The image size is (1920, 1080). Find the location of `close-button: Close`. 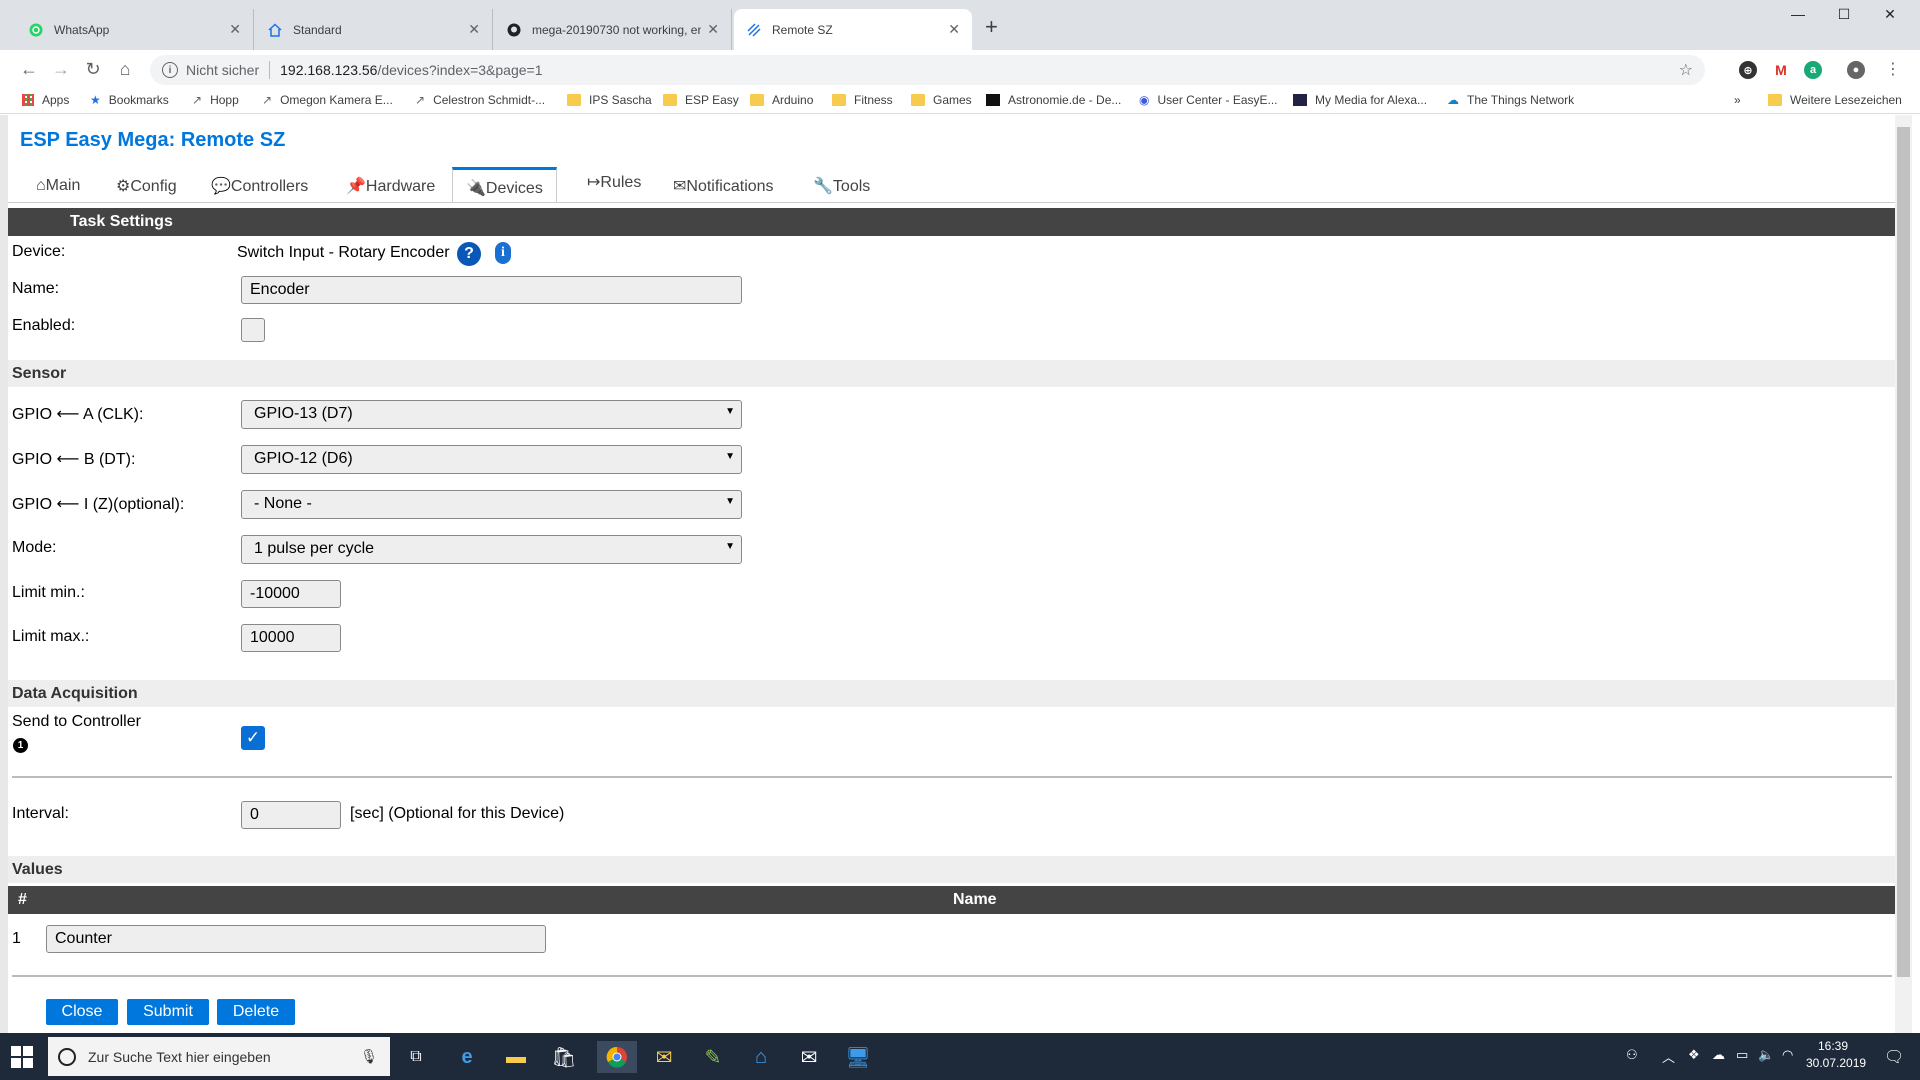

close-button: Close is located at coordinates (82, 1012).